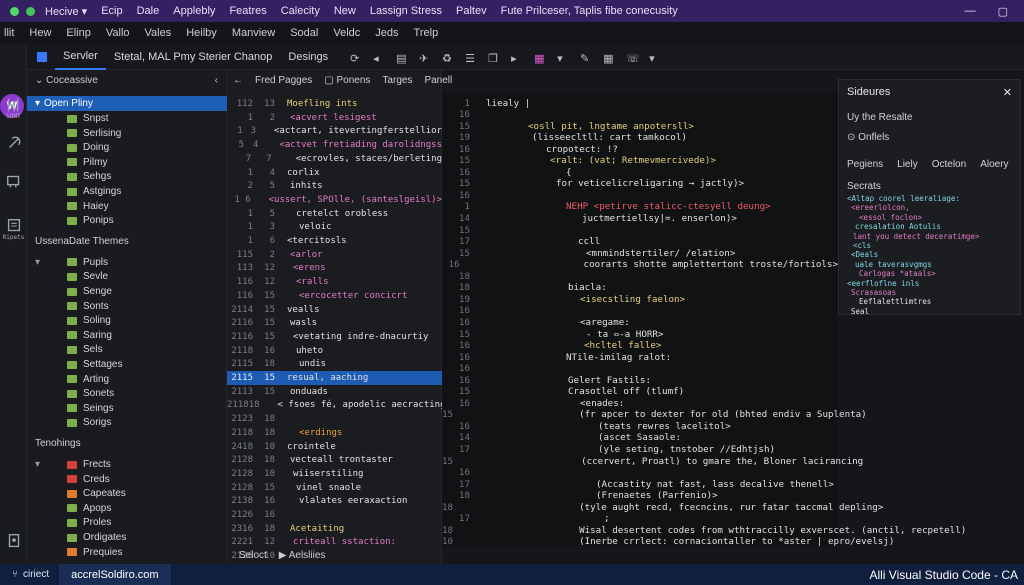 The width and height of the screenshot is (1024, 585). I want to click on outline-line: 115 2 <arlor, so click(334, 255).